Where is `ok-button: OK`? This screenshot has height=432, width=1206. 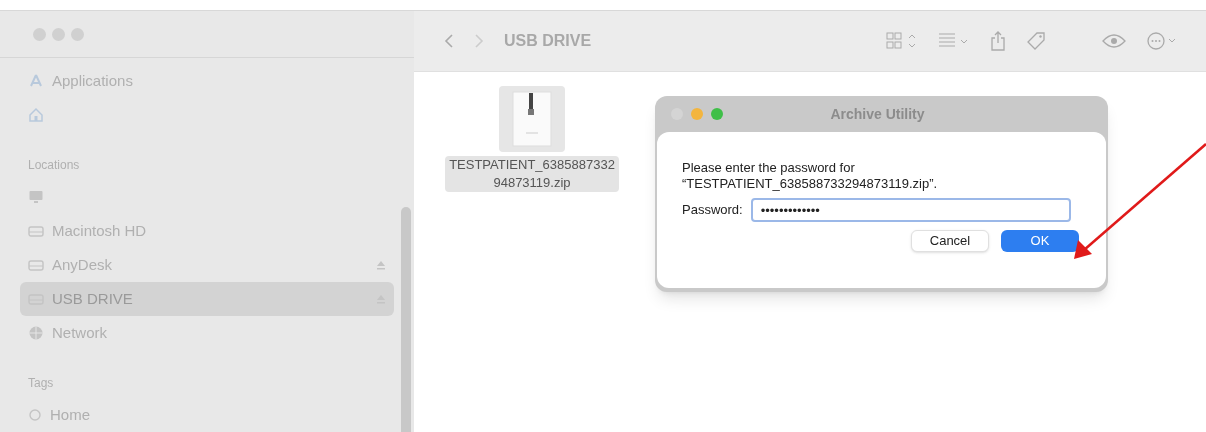
ok-button: OK is located at coordinates (1040, 241).